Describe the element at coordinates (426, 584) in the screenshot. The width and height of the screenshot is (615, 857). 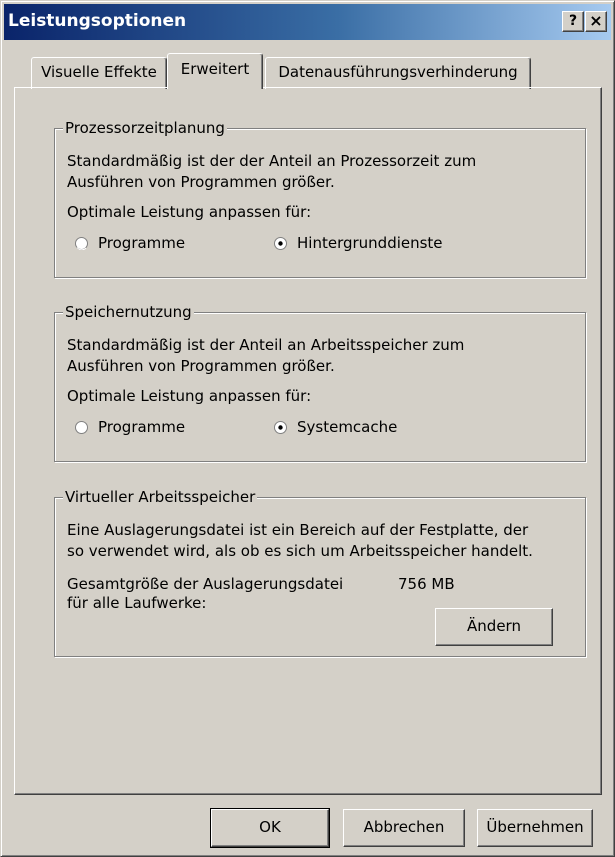
I see `pagefile-size-value: 756 MB` at that location.